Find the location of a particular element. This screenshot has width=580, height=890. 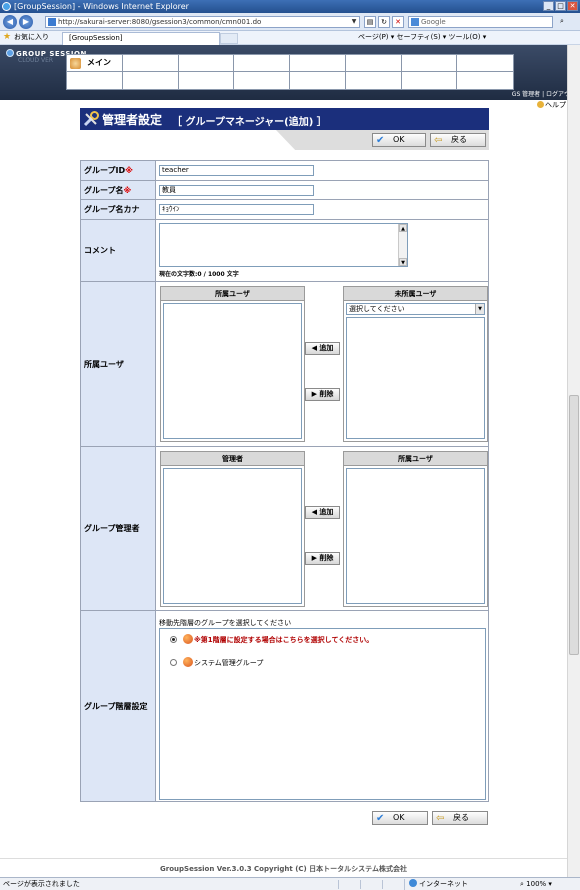

stop-icon: ✕ is located at coordinates (398, 22).